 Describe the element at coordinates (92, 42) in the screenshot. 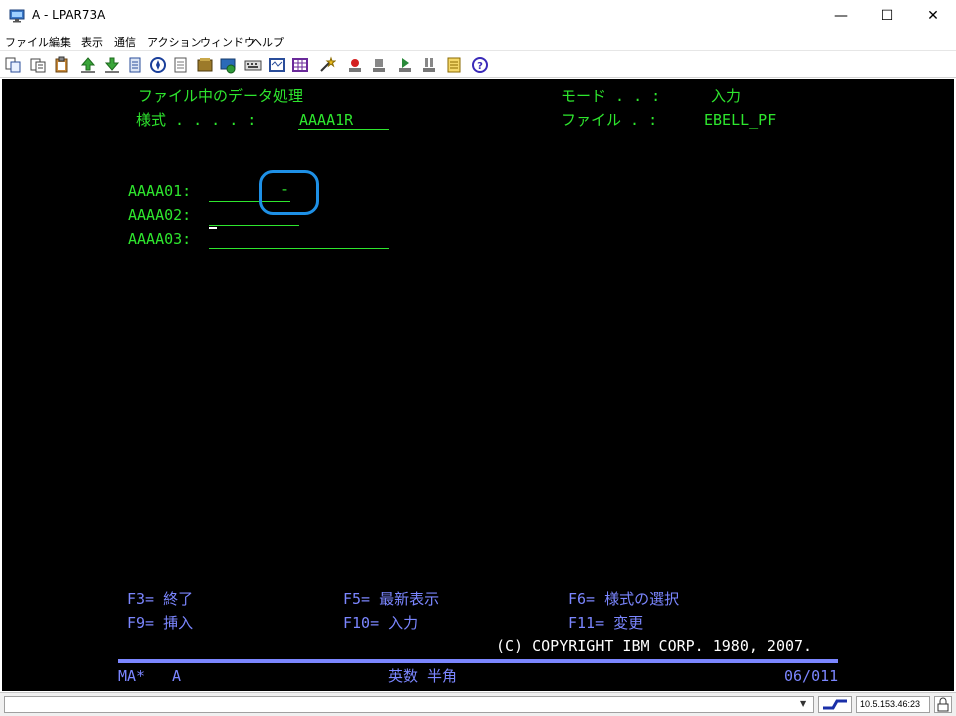

I see `menu-view: 表示` at that location.